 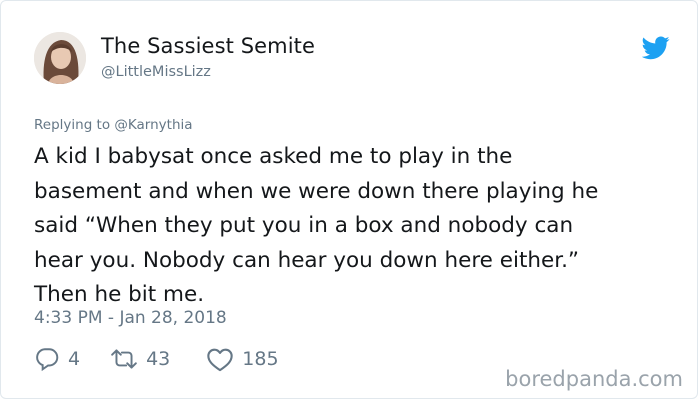 I want to click on replying-to: Replying to @Karnythia, so click(x=113, y=125).